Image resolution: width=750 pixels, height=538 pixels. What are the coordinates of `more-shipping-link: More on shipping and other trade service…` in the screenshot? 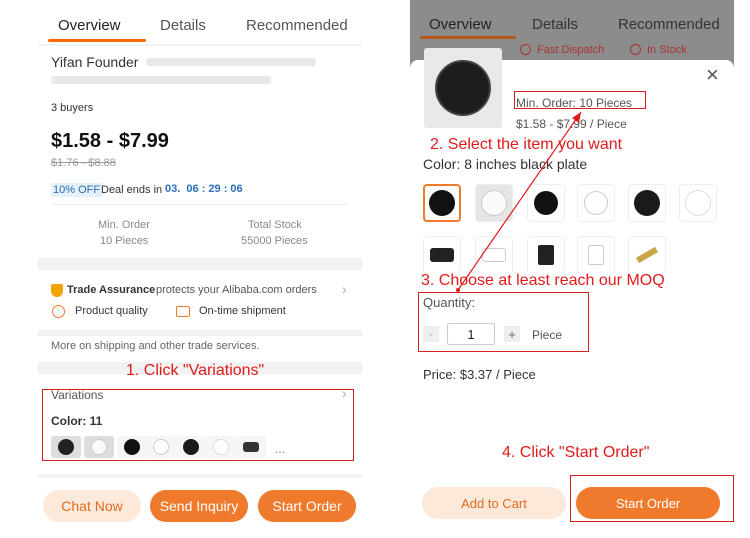 It's located at (155, 346).